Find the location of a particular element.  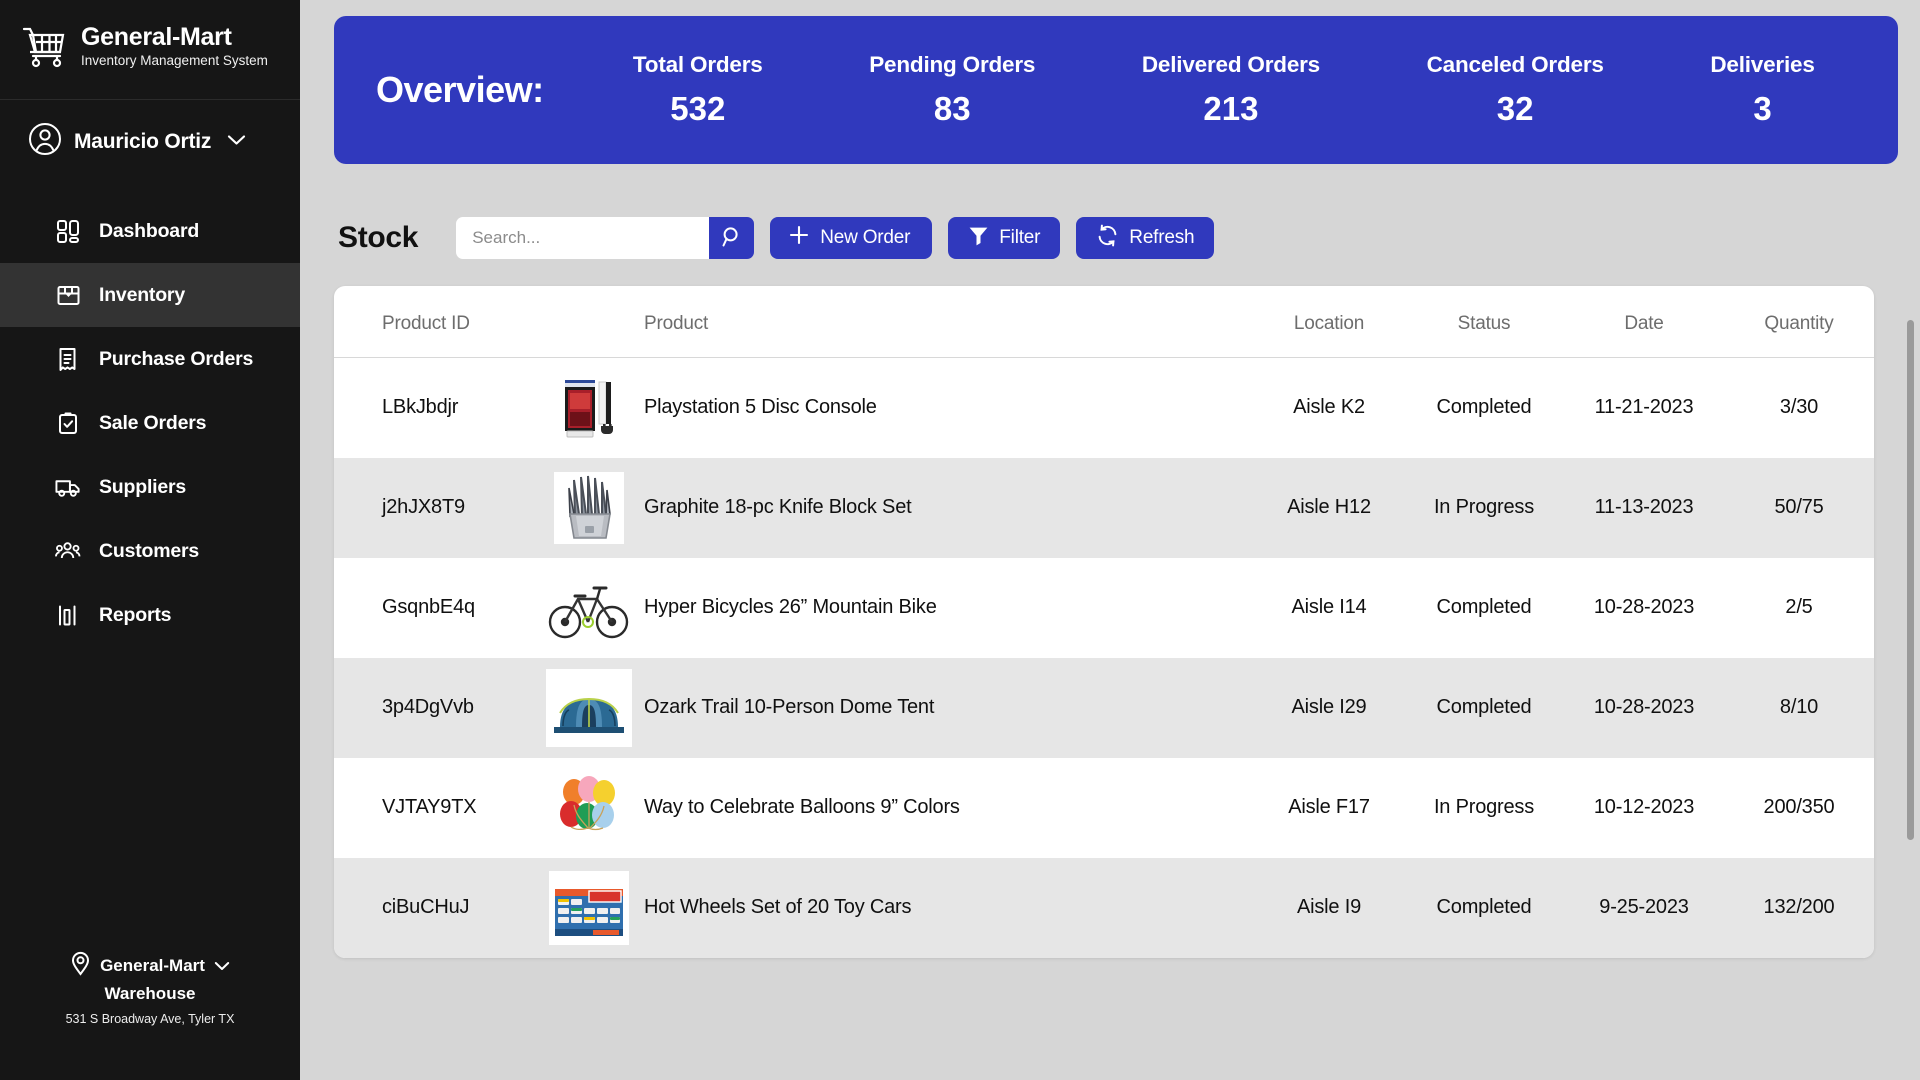

search-box is located at coordinates (605, 238).